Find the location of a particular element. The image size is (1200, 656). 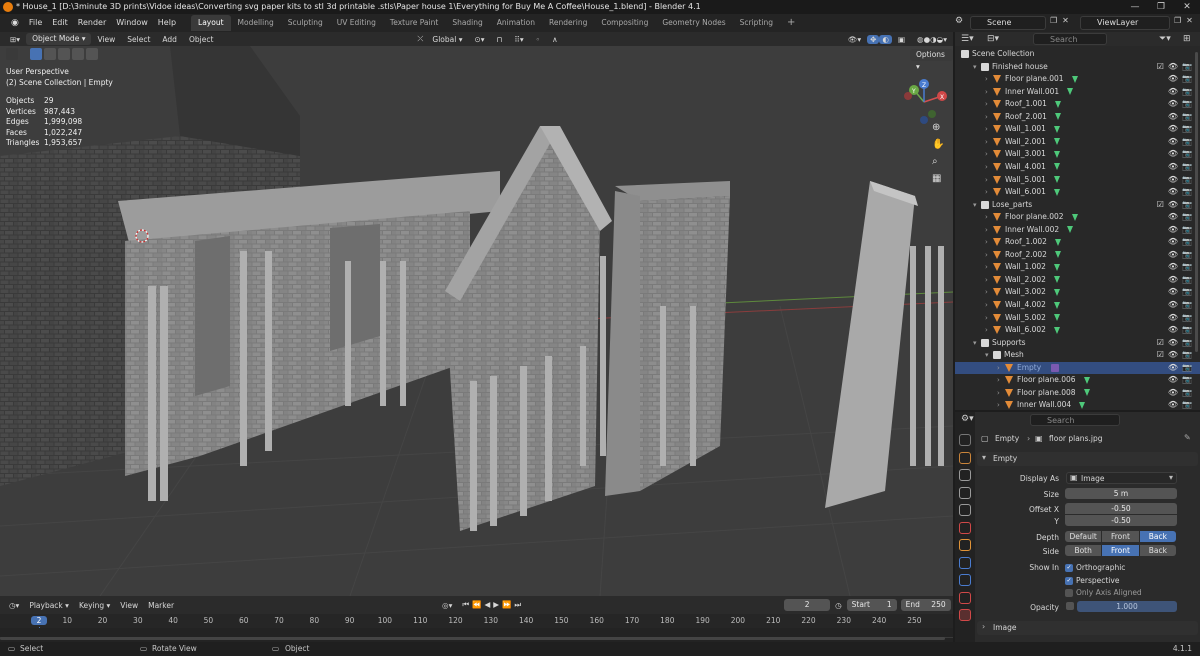

side-option-back: Back is located at coordinates (1157, 550).